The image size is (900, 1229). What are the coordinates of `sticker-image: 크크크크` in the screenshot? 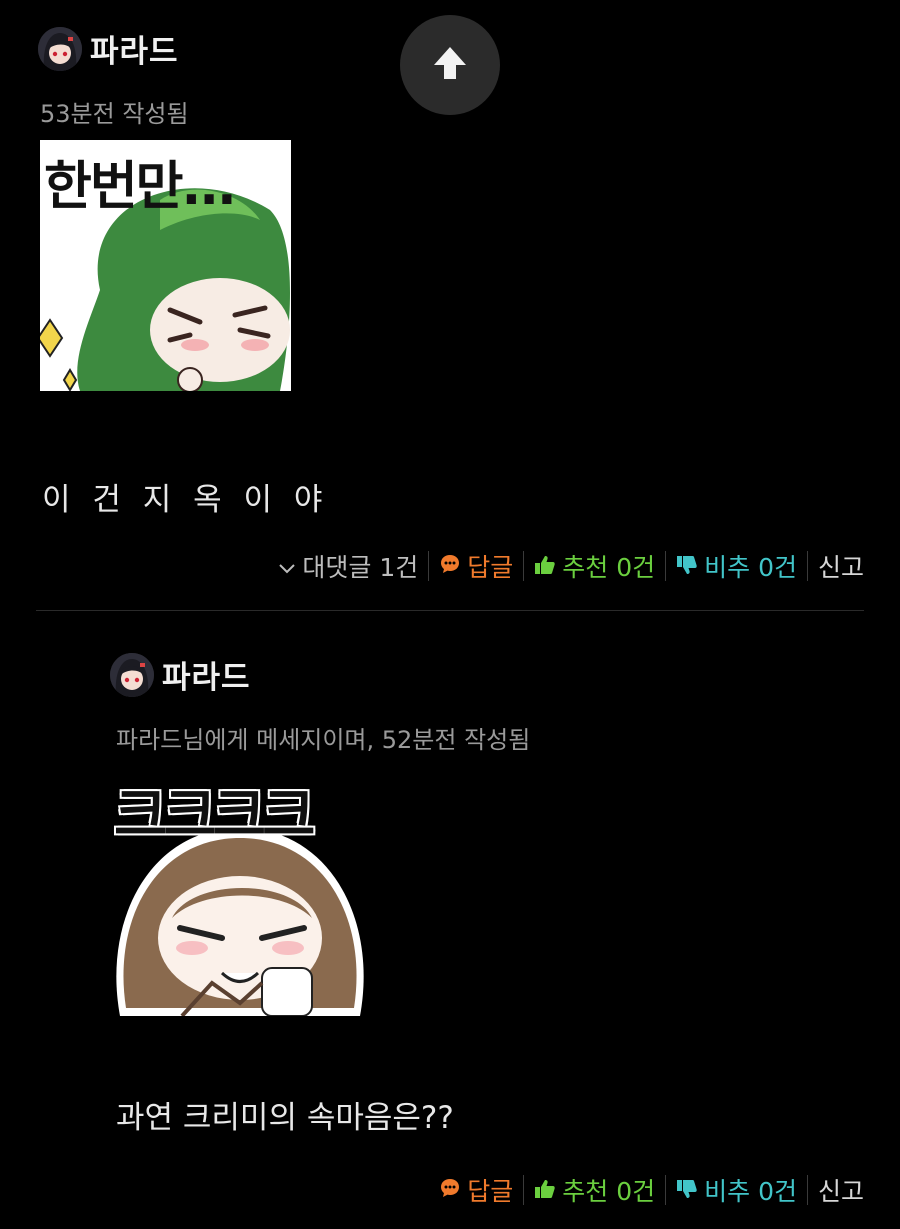 It's located at (240, 892).